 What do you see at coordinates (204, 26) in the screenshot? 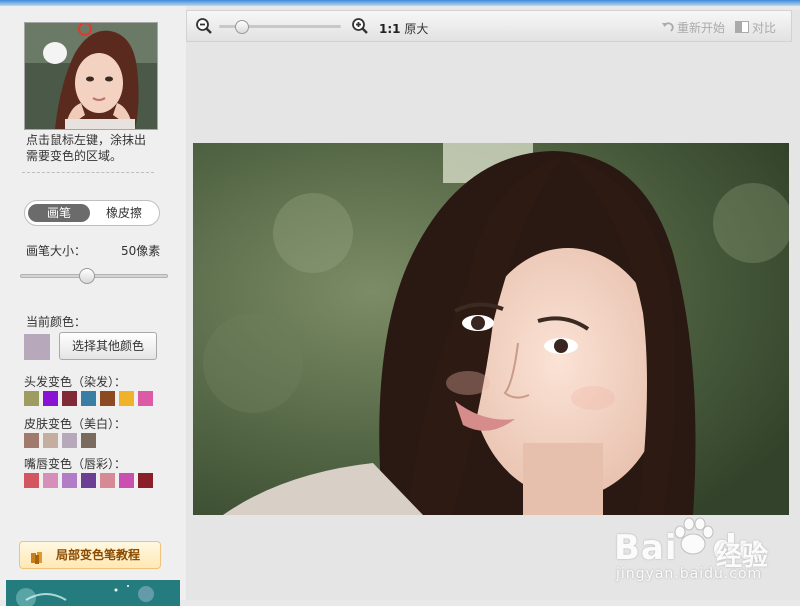
I see `zoom-out-icon` at bounding box center [204, 26].